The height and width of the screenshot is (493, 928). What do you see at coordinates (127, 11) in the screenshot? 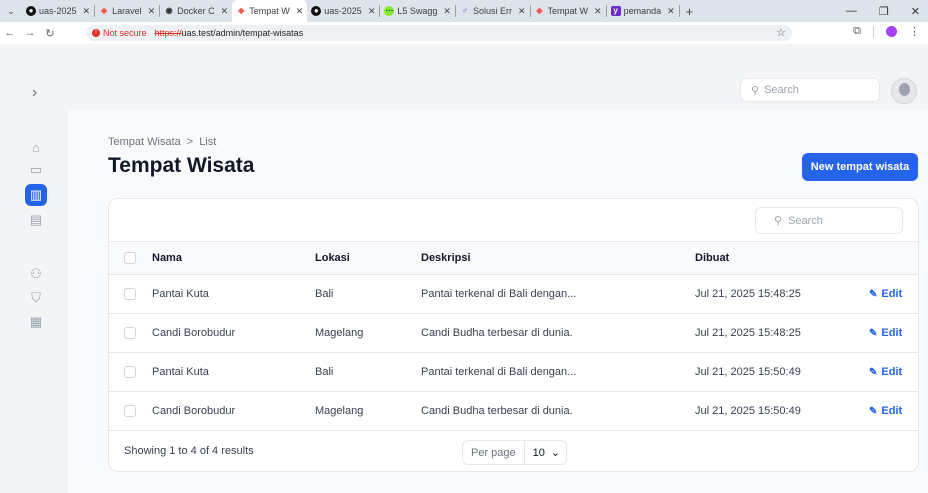
I see `browser-tab: ◈ Laravel ✕` at bounding box center [127, 11].